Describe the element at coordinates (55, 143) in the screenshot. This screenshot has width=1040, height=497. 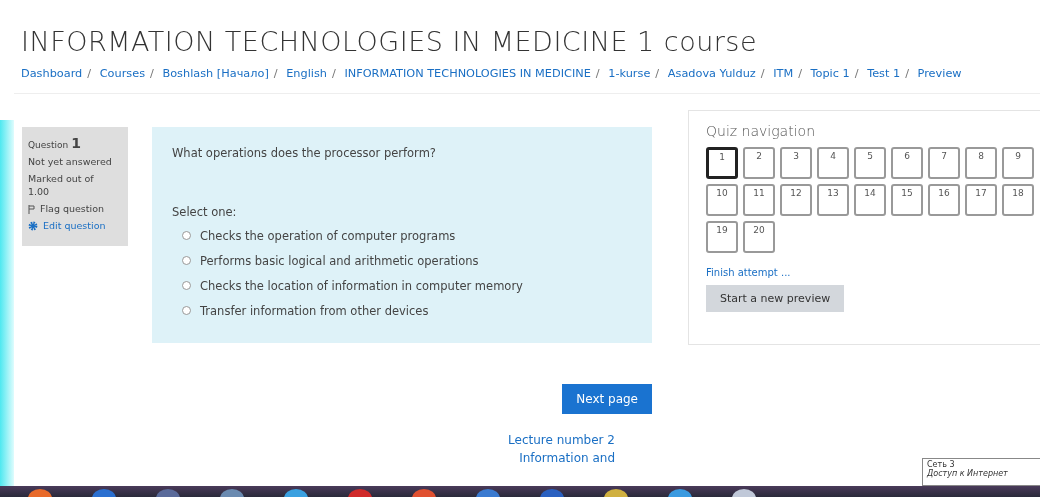
I see `question-number: Question 1` at that location.